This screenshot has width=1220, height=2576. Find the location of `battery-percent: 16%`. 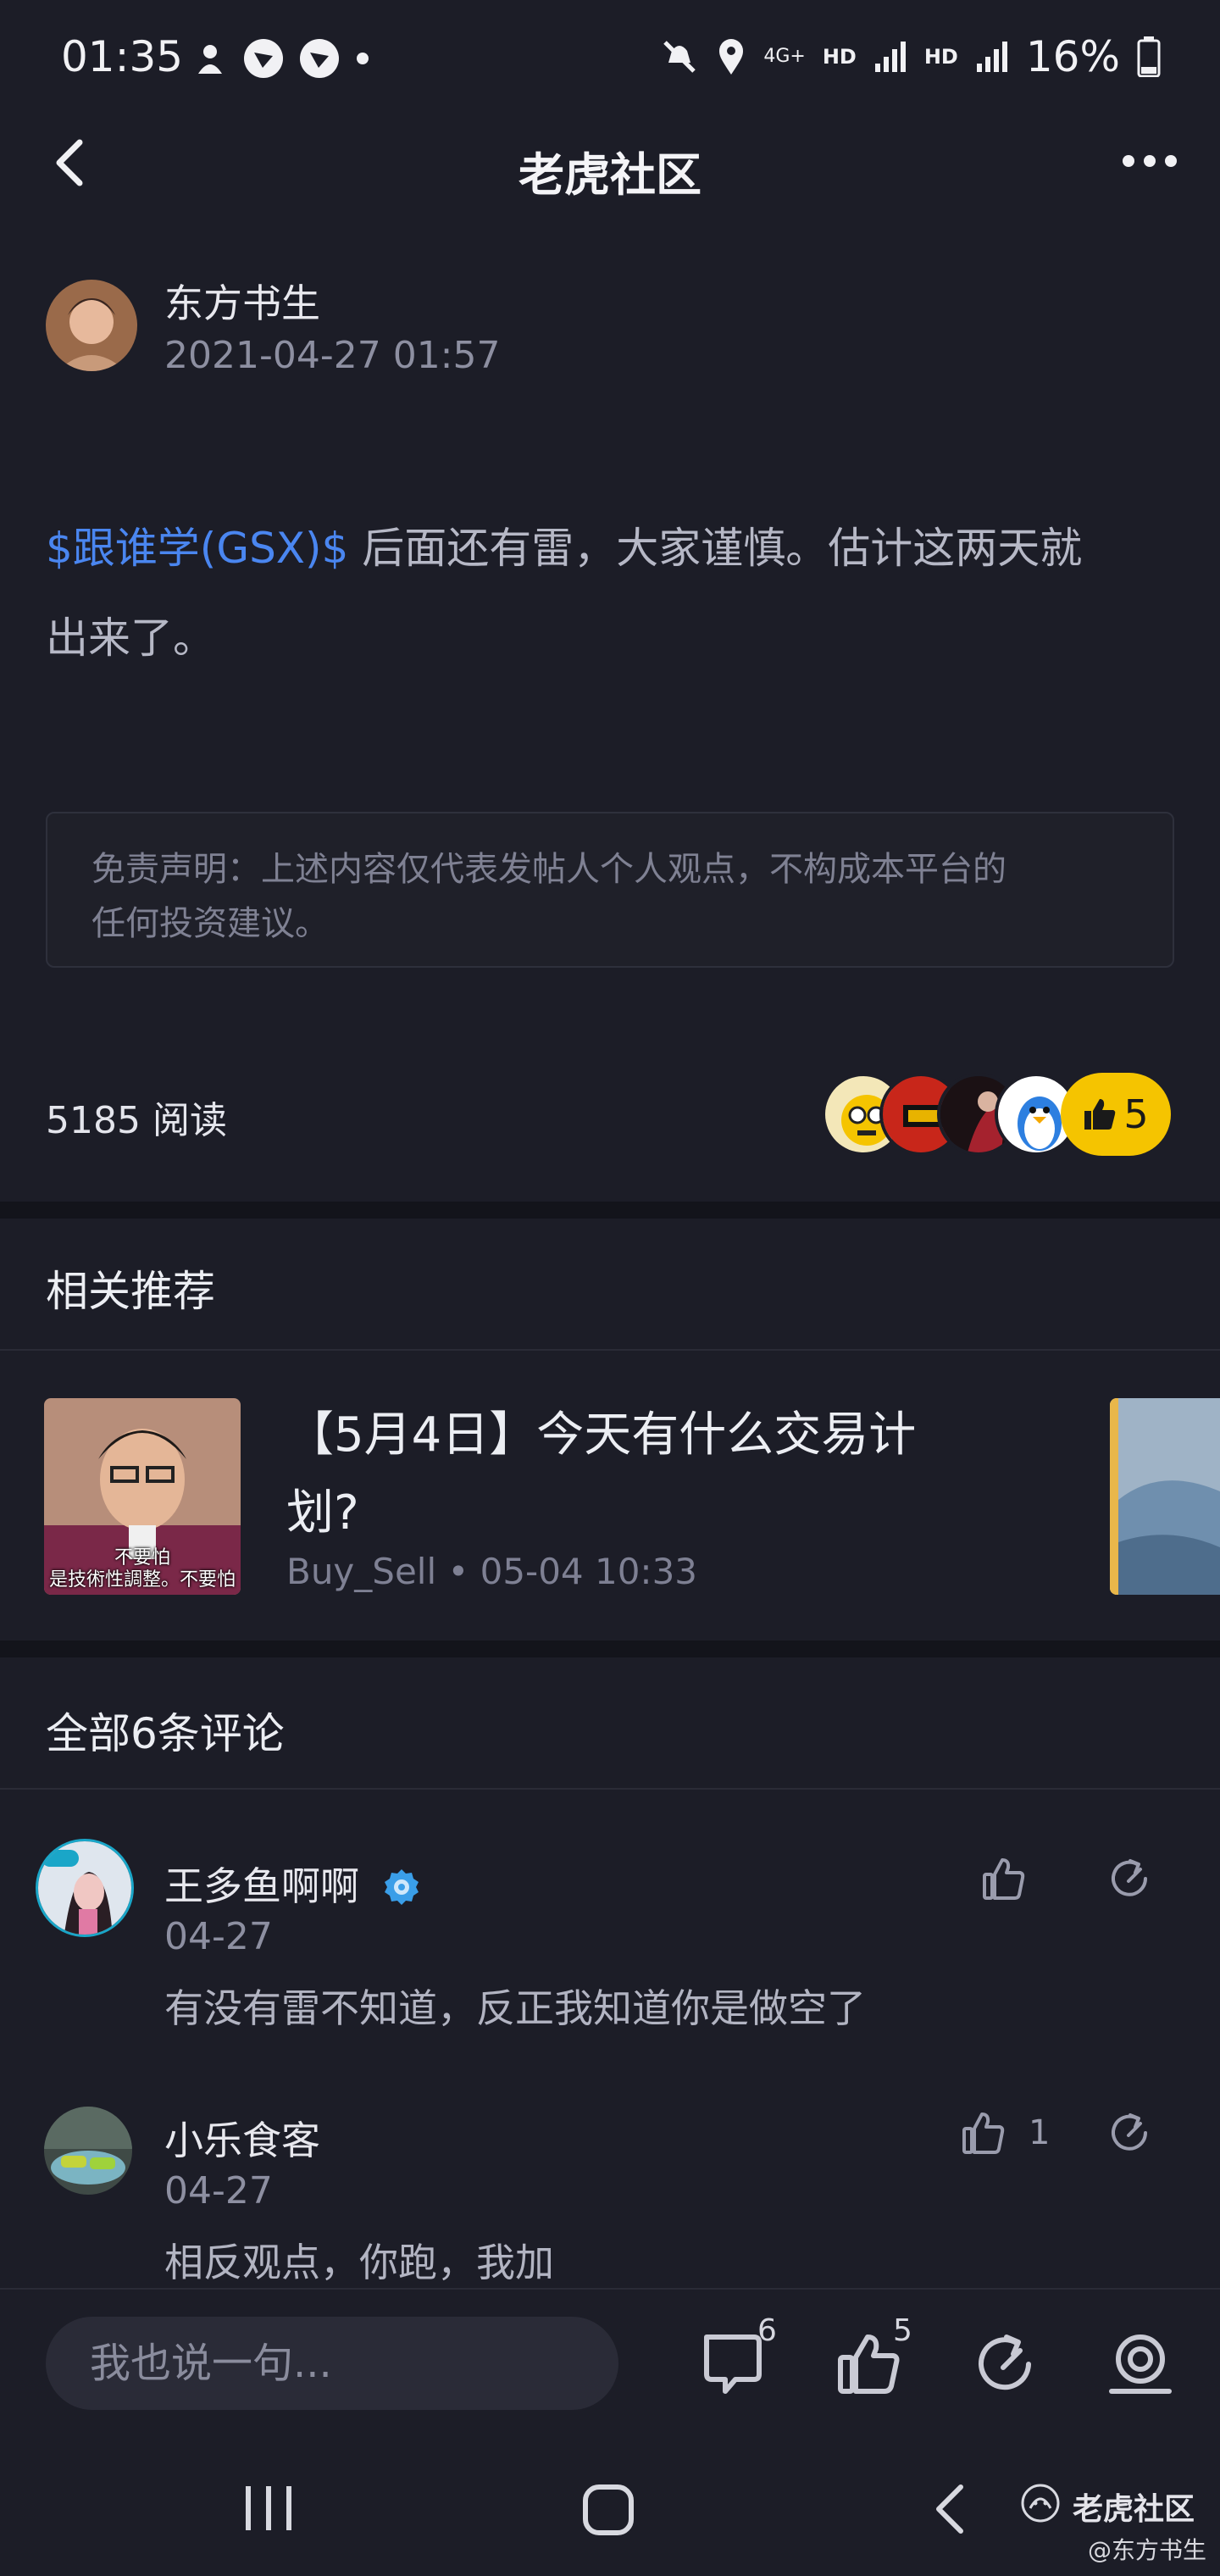

battery-percent: 16% is located at coordinates (1072, 56).